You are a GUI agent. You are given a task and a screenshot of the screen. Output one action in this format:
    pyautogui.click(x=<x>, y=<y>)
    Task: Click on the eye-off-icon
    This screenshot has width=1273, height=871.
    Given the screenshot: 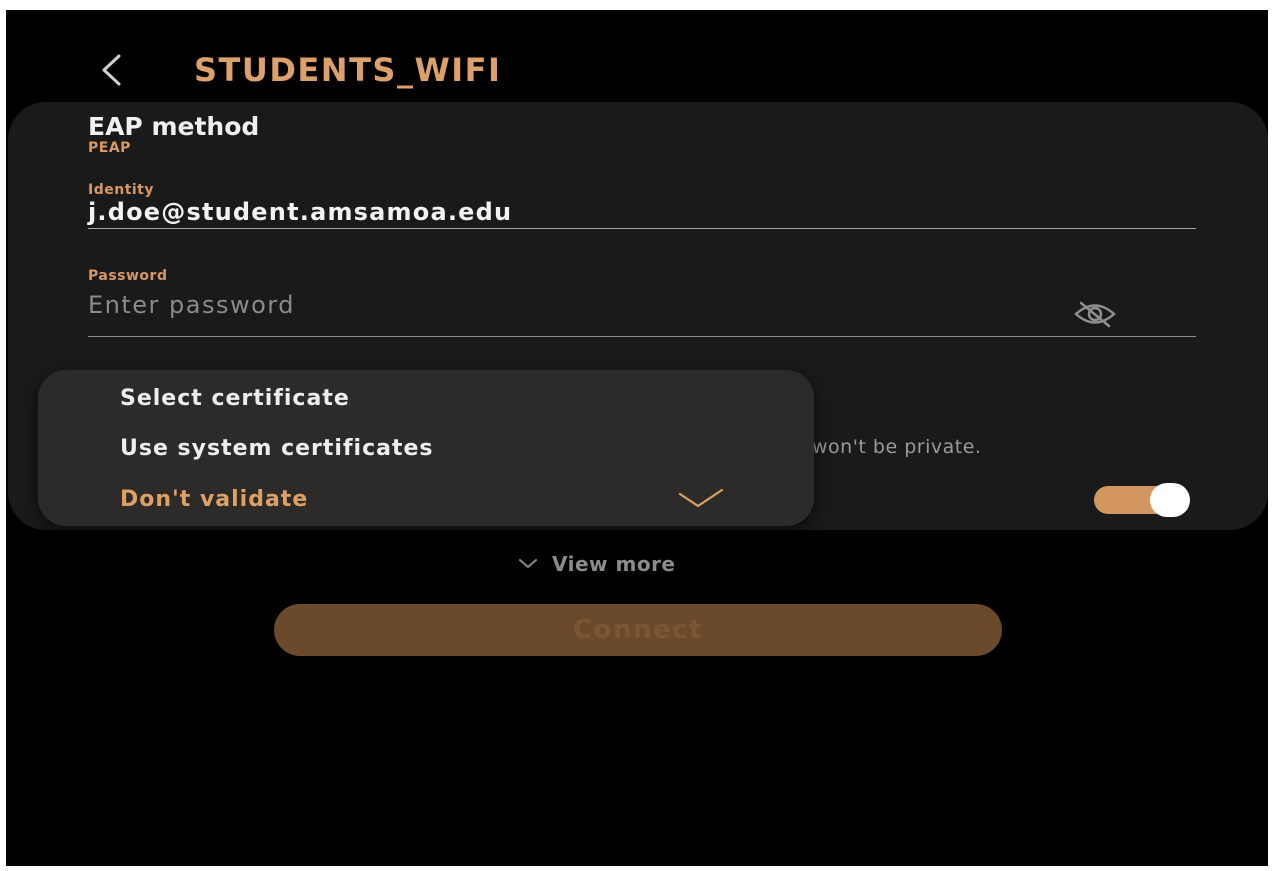 What is the action you would take?
    pyautogui.click(x=1095, y=314)
    